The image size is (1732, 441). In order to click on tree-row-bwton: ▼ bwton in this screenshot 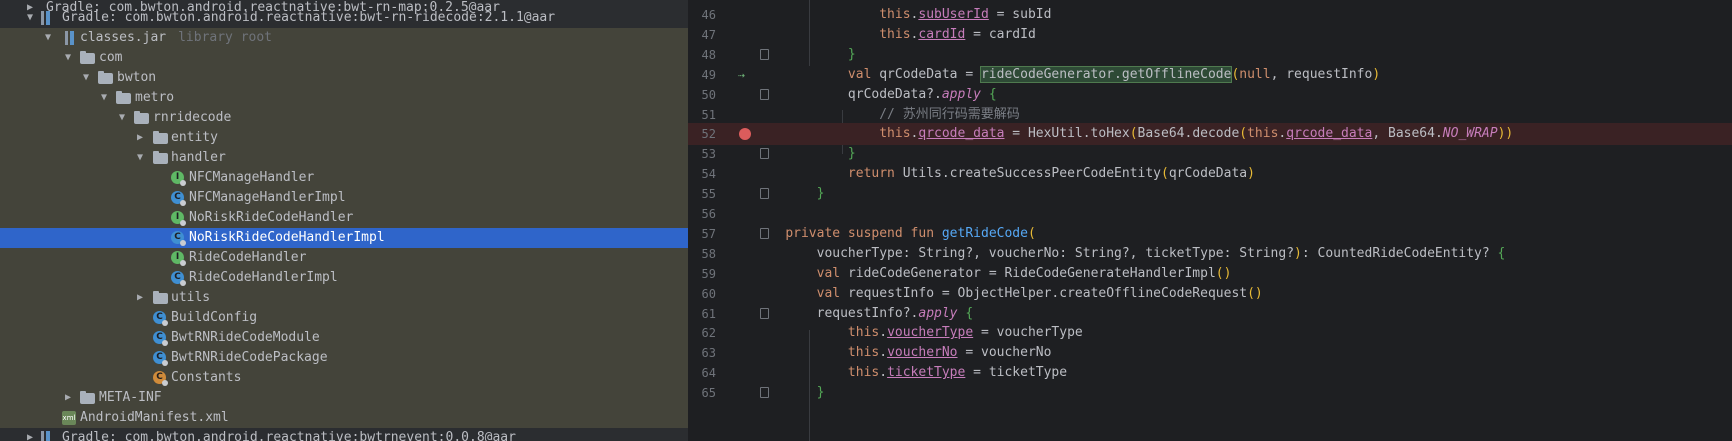, I will do `click(344, 78)`.